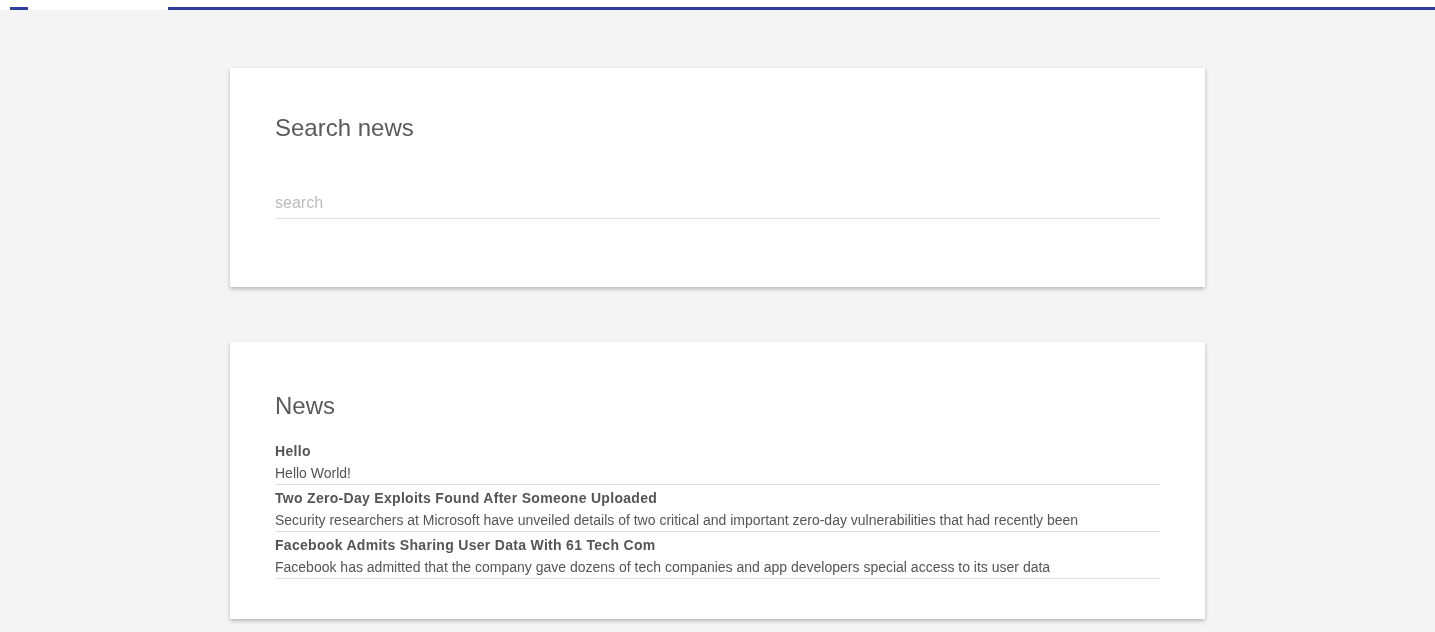 The image size is (1435, 632). I want to click on news-title: Facebook Admits Sharing User Data With 61 Tech Com, so click(717, 545).